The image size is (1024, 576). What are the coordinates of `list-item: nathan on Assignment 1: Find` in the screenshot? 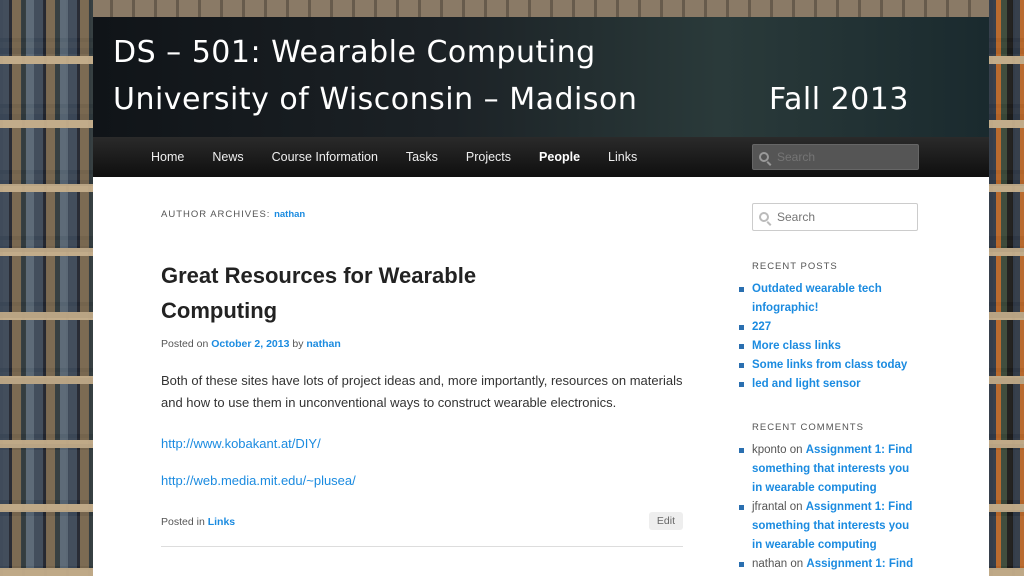 It's located at (830, 564).